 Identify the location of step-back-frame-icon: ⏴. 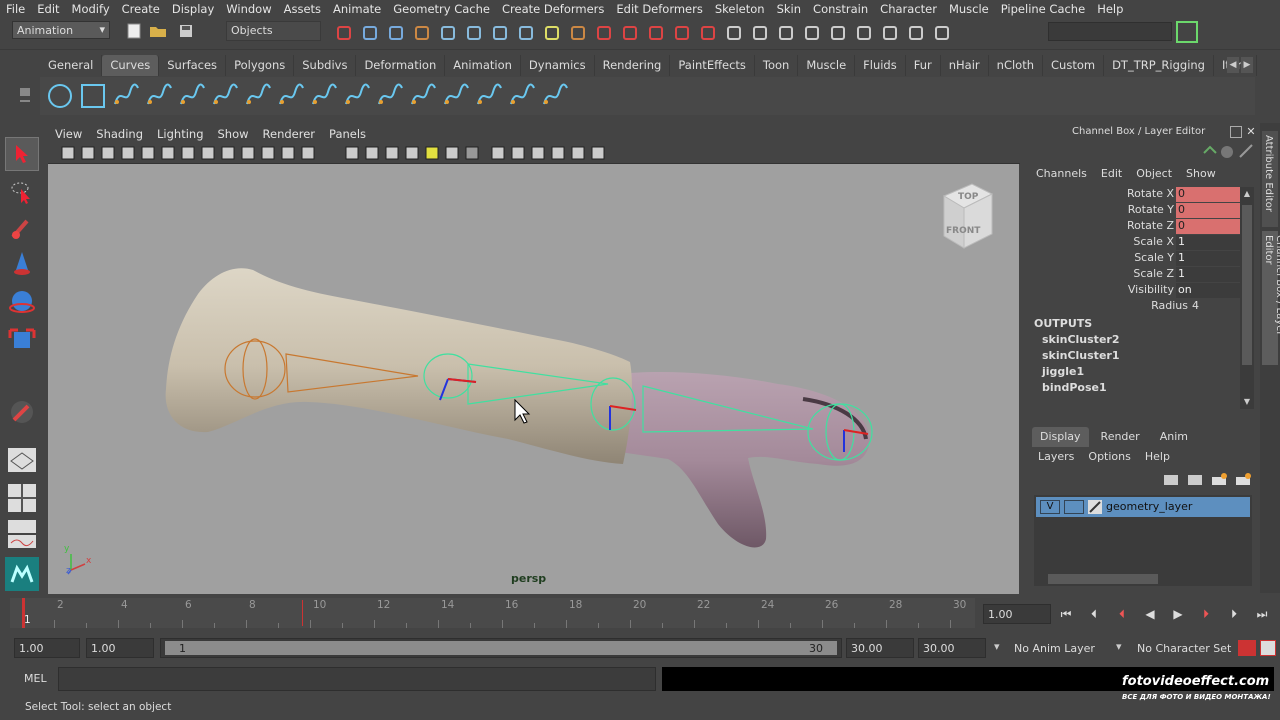
(1122, 614).